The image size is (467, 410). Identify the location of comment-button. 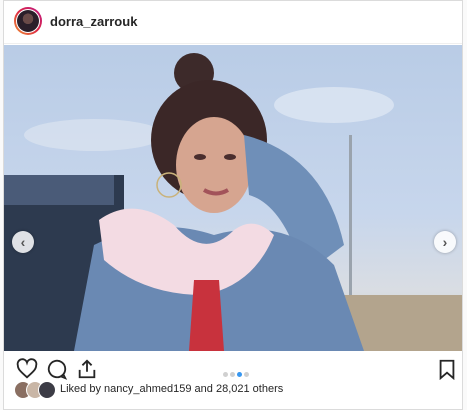
(57, 369).